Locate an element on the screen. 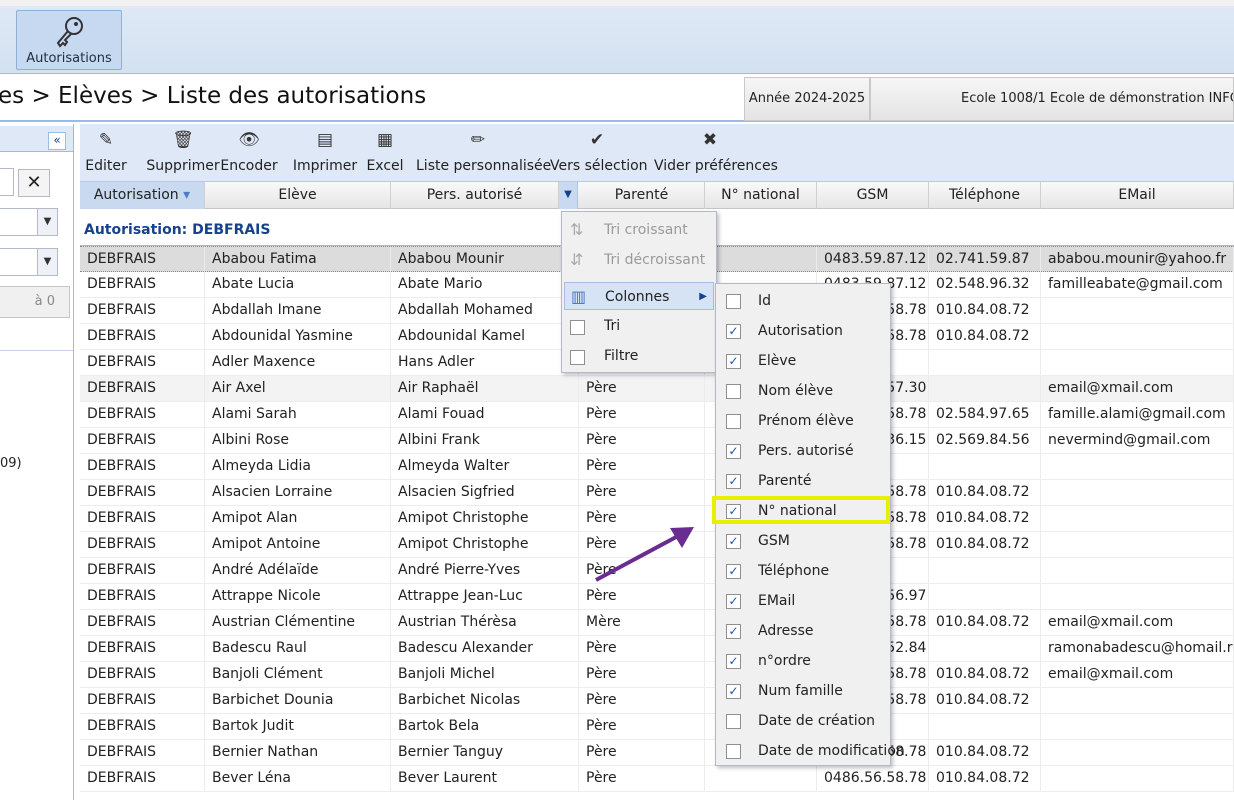 The height and width of the screenshot is (800, 1234). table-cell: Almeyda Lidia is located at coordinates (298, 466).